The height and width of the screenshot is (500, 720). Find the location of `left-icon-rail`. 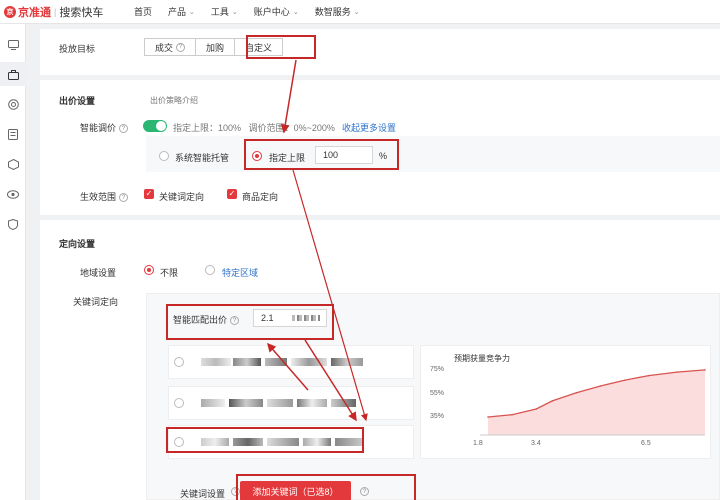

left-icon-rail is located at coordinates (13, 262).